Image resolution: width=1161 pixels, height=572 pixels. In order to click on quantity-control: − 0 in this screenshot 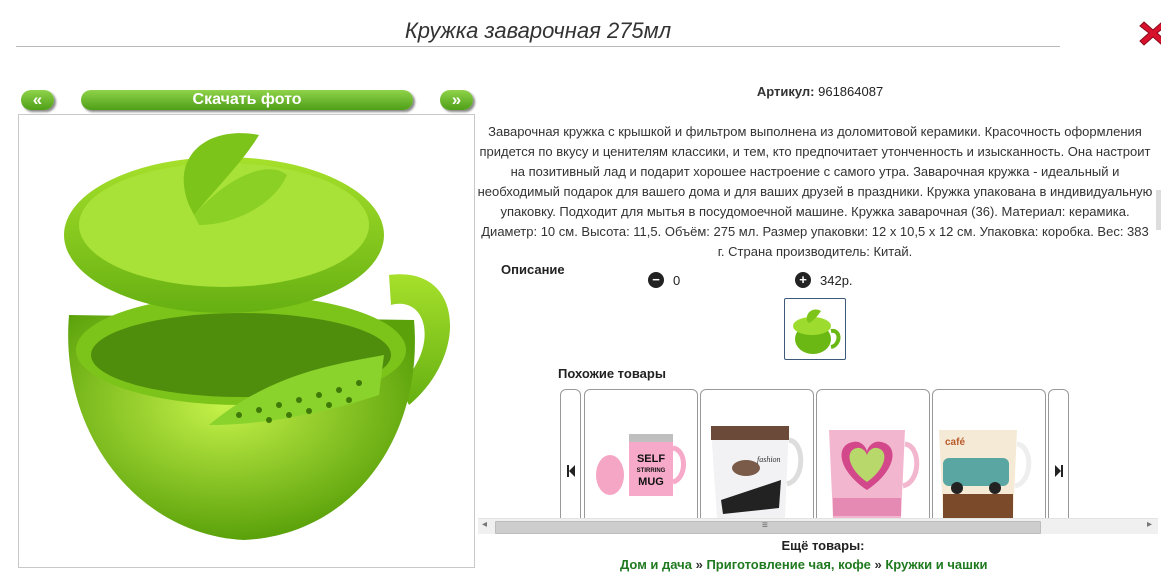, I will do `click(664, 280)`.